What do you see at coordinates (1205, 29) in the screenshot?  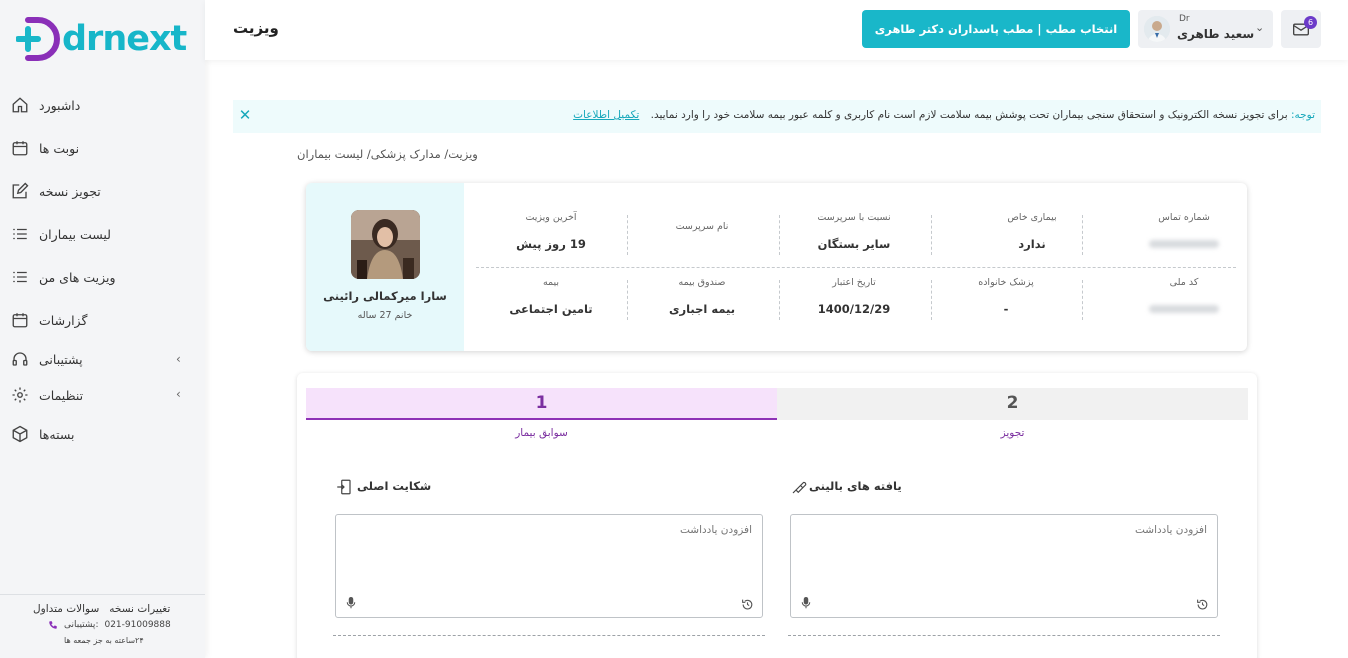 I see `user-menu: Dr سعید طاهری ⌄` at bounding box center [1205, 29].